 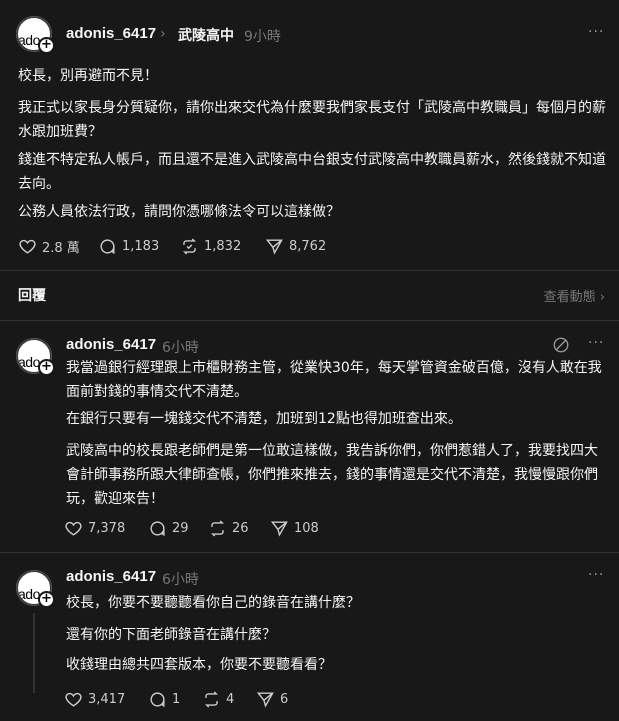 I want to click on post-paragraph: 校長，你要不要聽聽看你自己的錄音在講什麼？, so click(x=213, y=603).